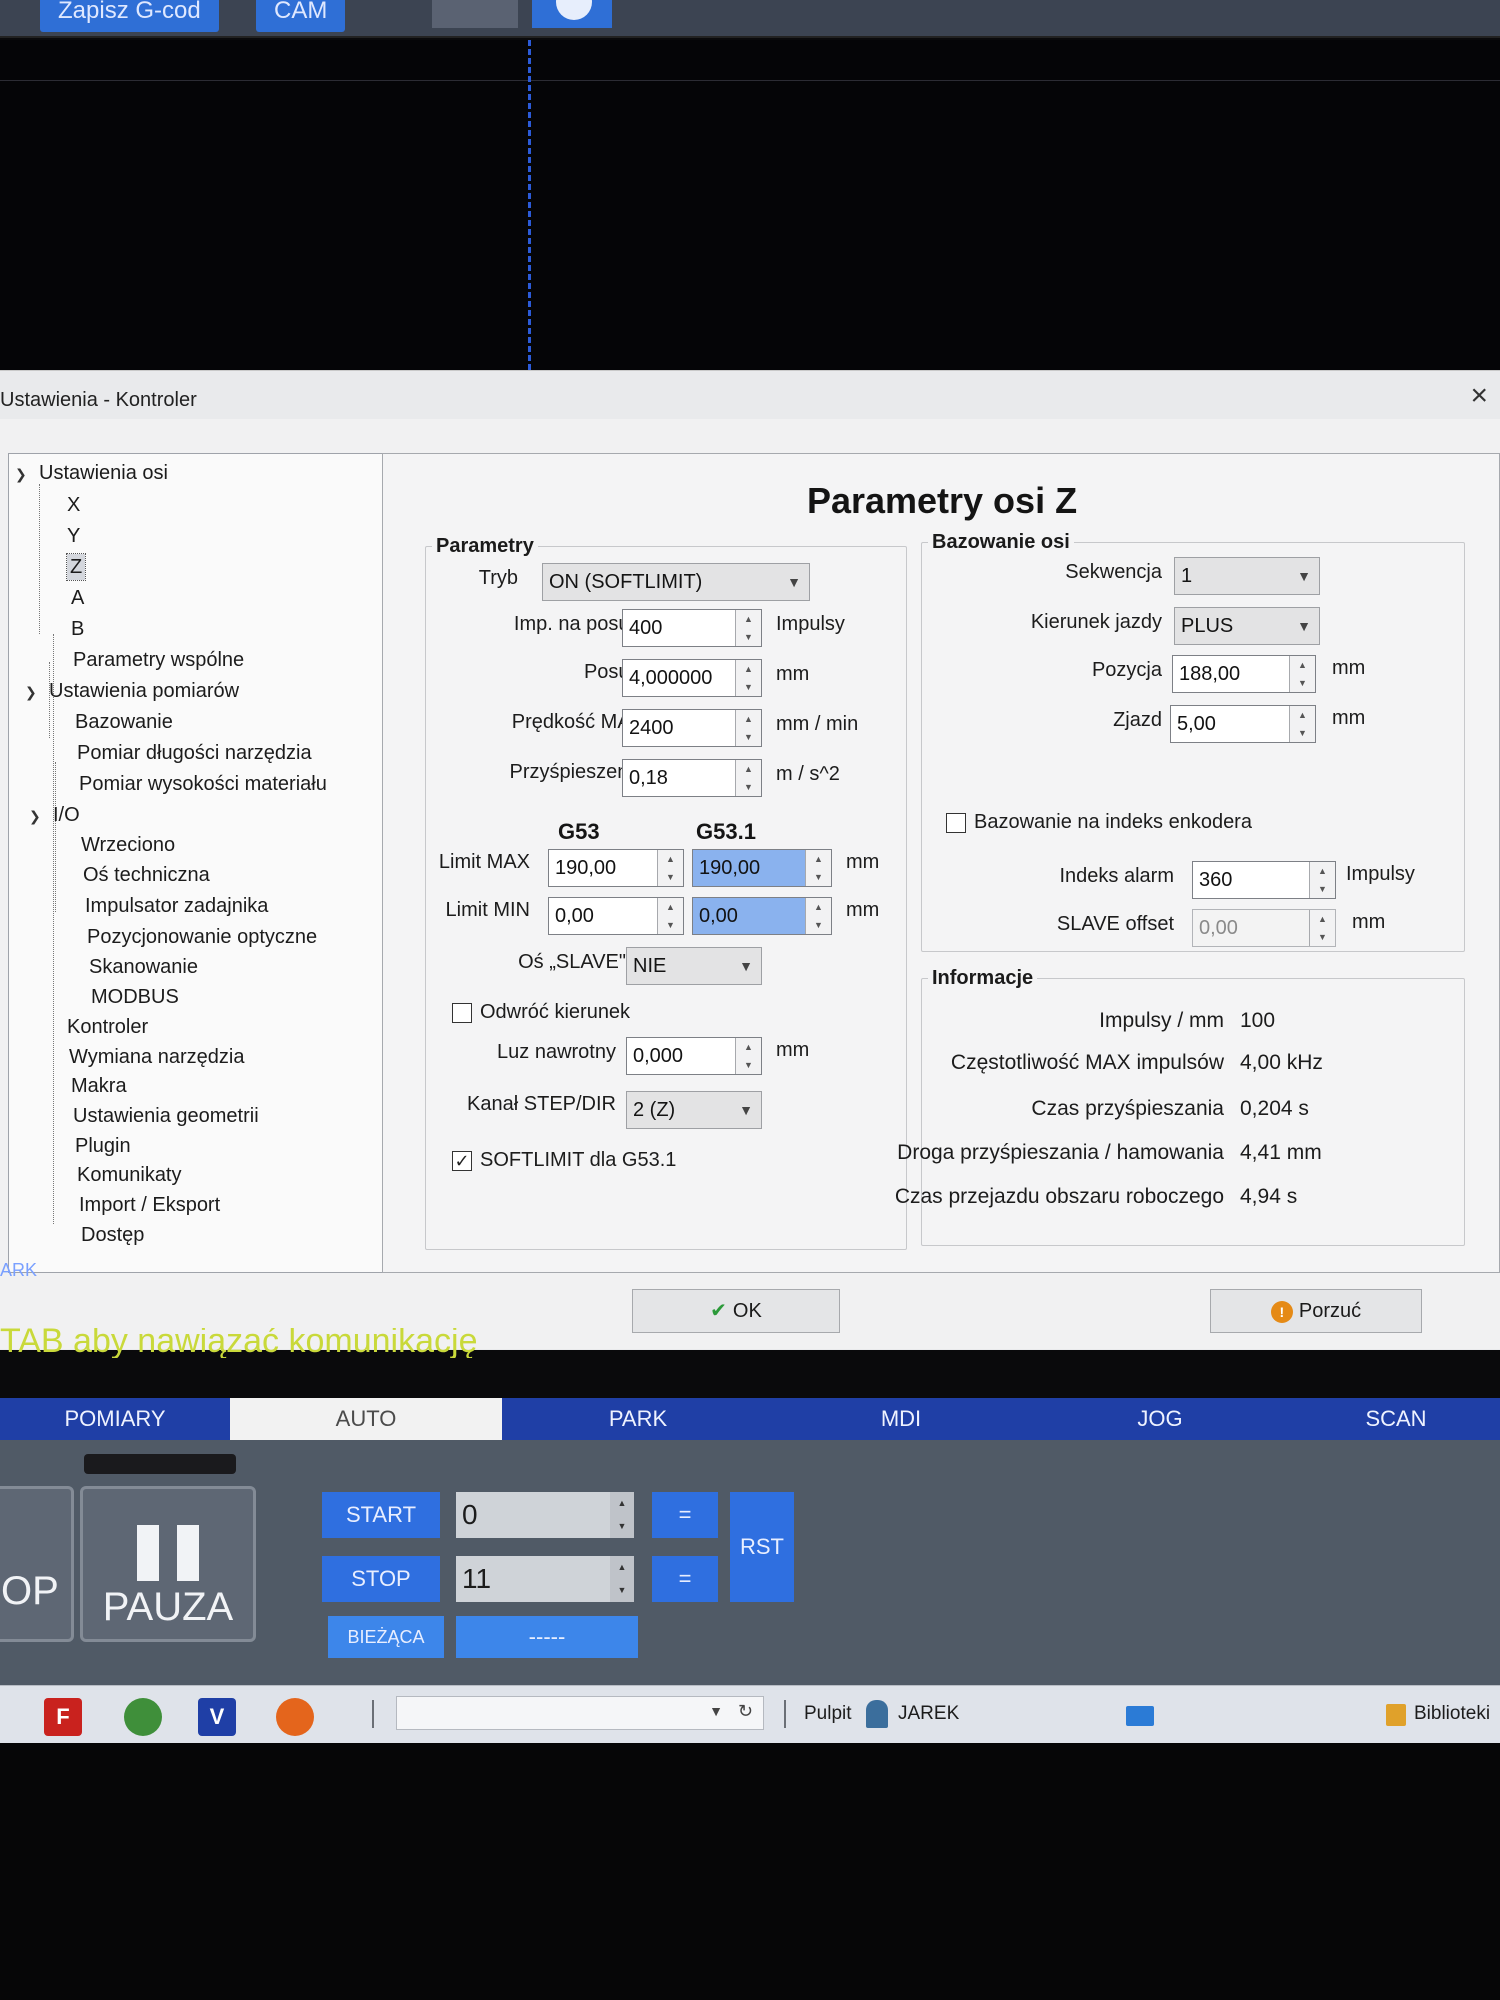 This screenshot has width=1500, height=2000. Describe the element at coordinates (1396, 1419) in the screenshot. I see `tab-scan: SCAN` at that location.